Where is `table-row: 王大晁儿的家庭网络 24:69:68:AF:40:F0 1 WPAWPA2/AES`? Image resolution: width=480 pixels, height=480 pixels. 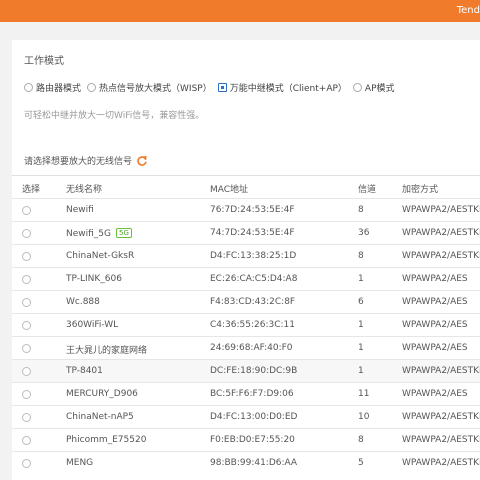 table-row: 王大晁儿的家庭网络 24:69:68:AF:40:F0 1 WPAWPA2/AES is located at coordinates (246, 347).